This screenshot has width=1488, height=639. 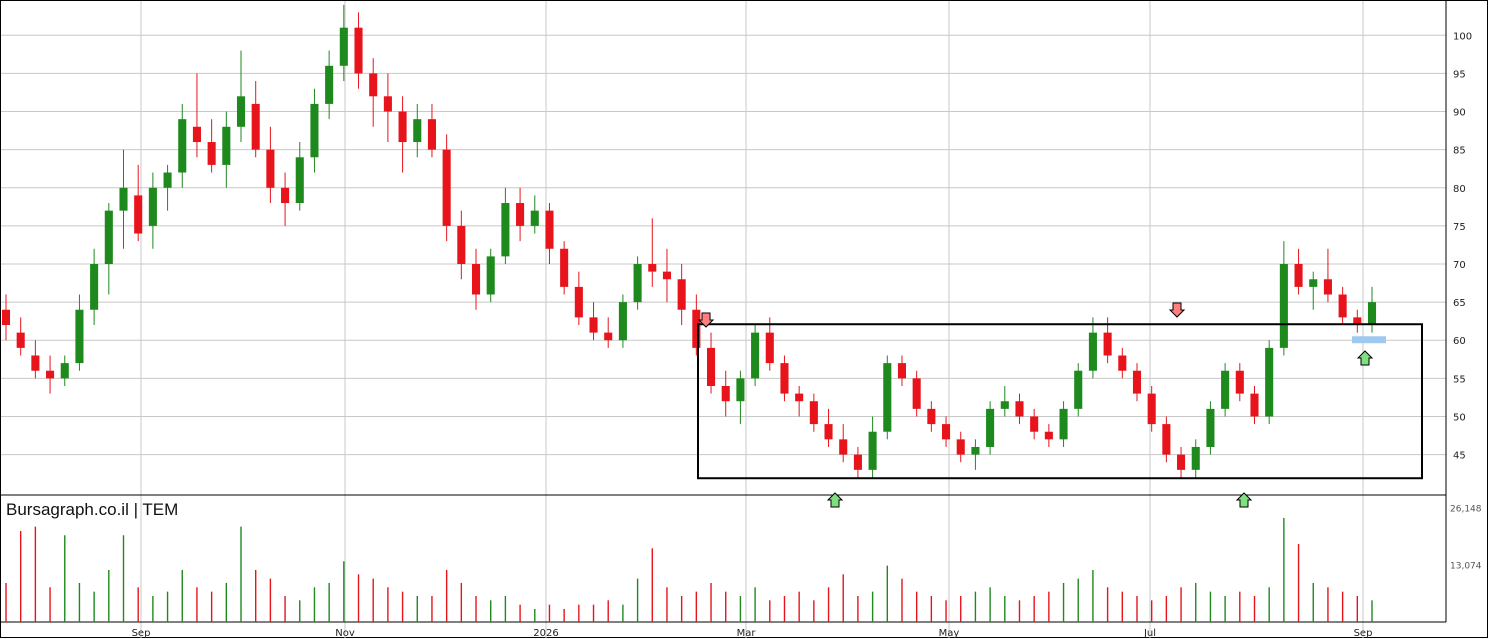 What do you see at coordinates (1462, 36) in the screenshot?
I see `price-tick-label: 100` at bounding box center [1462, 36].